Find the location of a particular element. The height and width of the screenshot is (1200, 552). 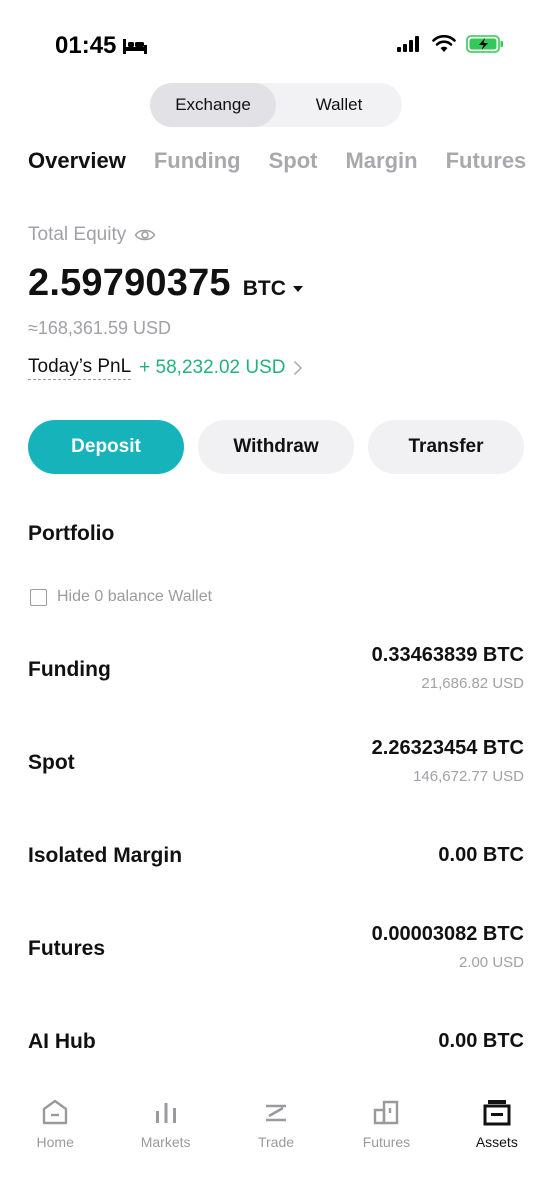

row-name: AI Hub is located at coordinates (62, 1041).